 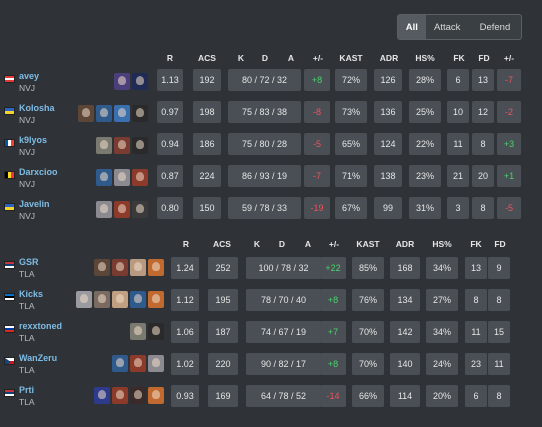 I want to click on kast-cell: 73%, so click(x=351, y=112).